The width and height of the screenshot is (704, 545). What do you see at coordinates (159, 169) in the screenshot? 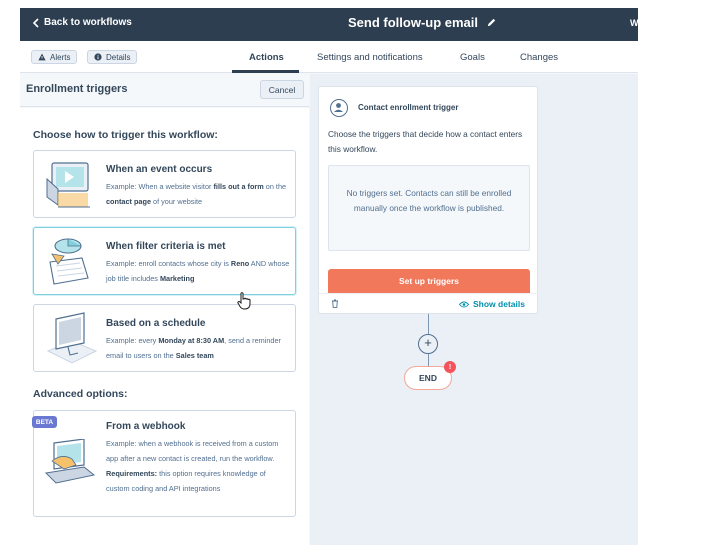
I see `option-title: When an event occurs` at bounding box center [159, 169].